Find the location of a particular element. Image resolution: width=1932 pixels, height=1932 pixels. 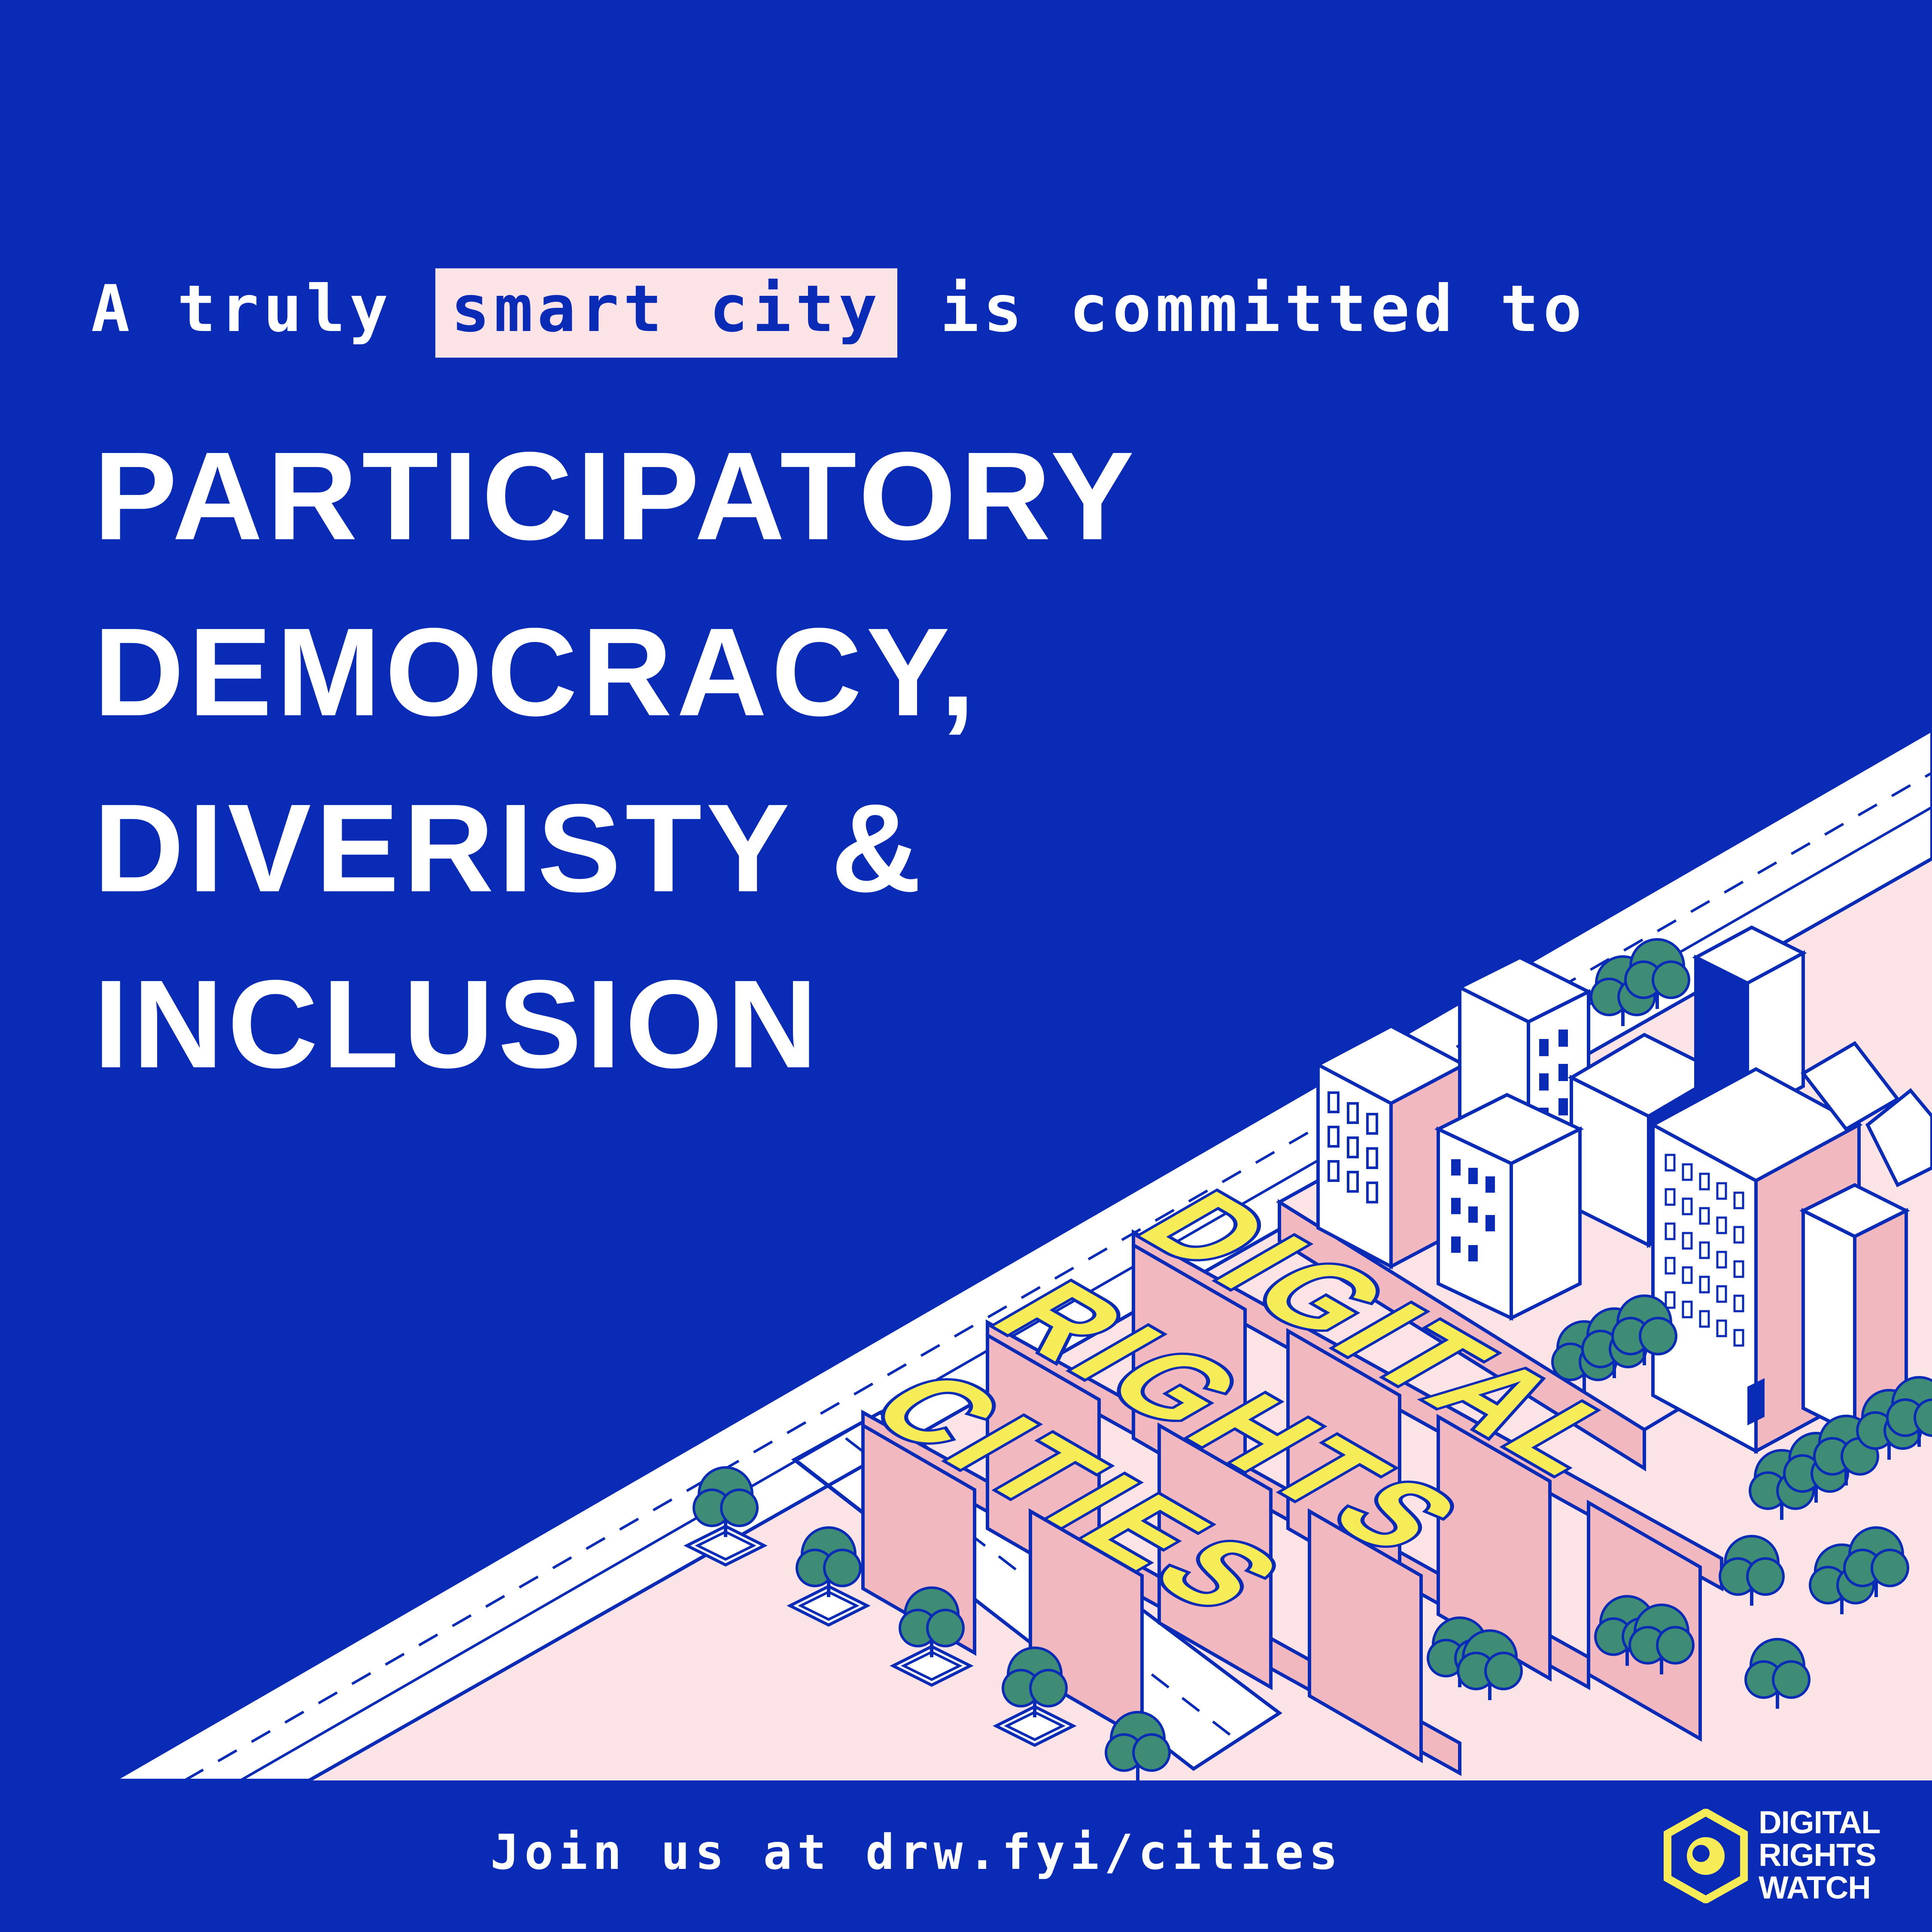

logo-wordmark: DIGITAL RIGHTS WATCH is located at coordinates (1820, 1855).